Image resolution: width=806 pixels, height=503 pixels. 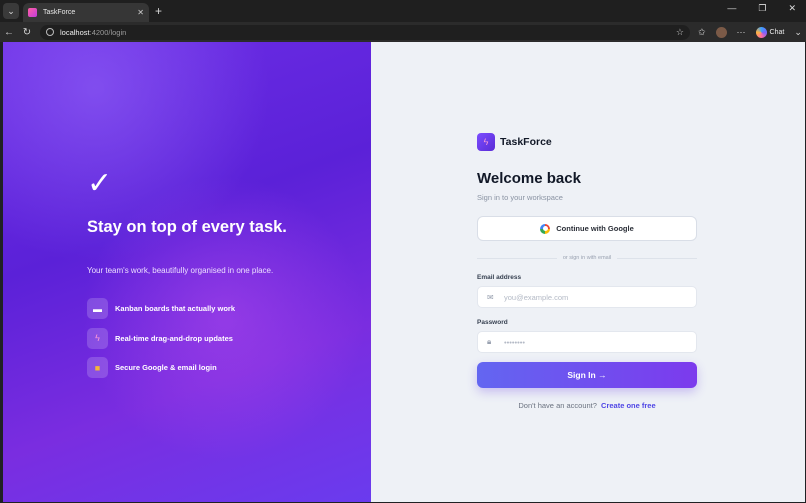 I want to click on restore-icon: ❐, so click(x=762, y=8).